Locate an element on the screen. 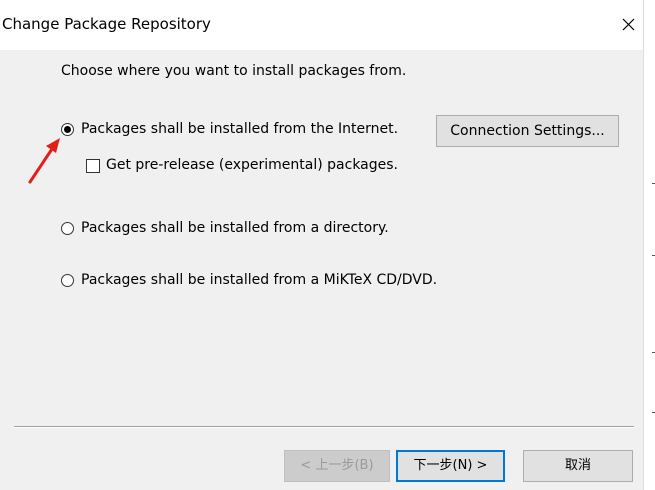 The height and width of the screenshot is (490, 655). window-title: Change Package Repository is located at coordinates (106, 24).